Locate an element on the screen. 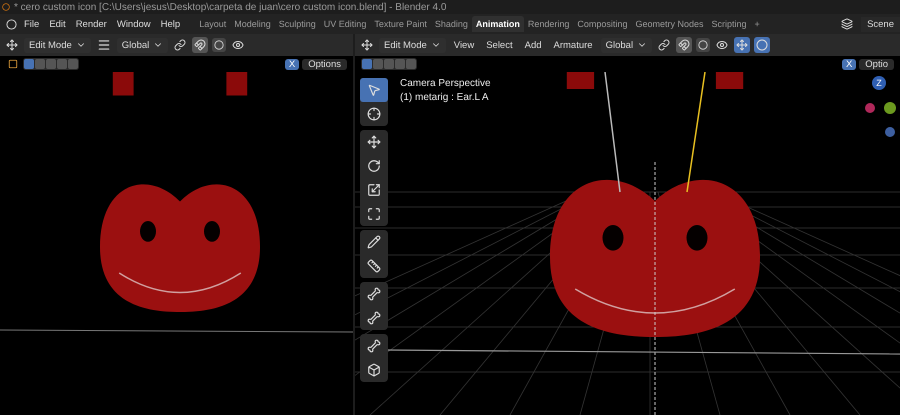 This screenshot has width=900, height=415. menu-item: File is located at coordinates (31, 24).